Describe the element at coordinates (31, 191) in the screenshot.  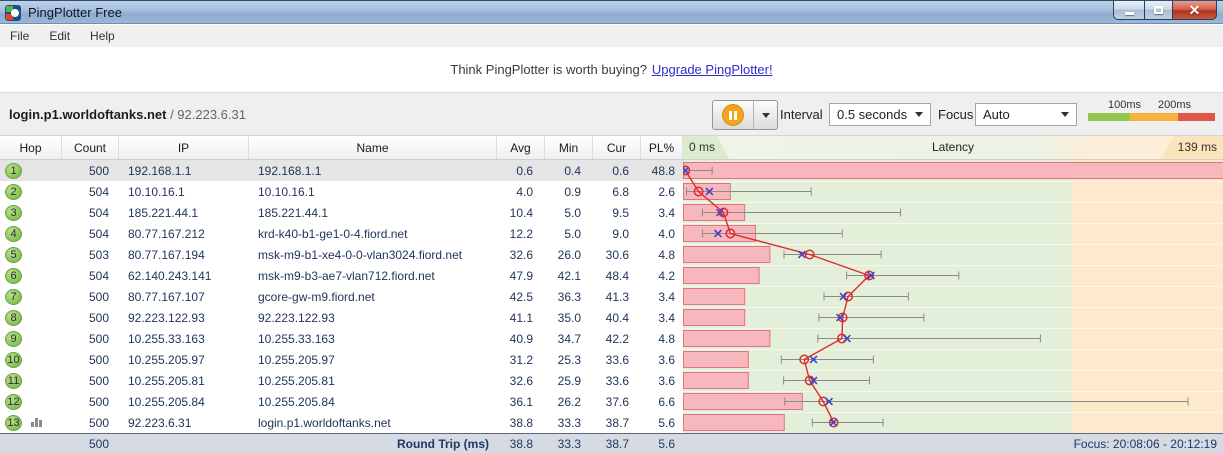
I see `hop-cell: 2` at that location.